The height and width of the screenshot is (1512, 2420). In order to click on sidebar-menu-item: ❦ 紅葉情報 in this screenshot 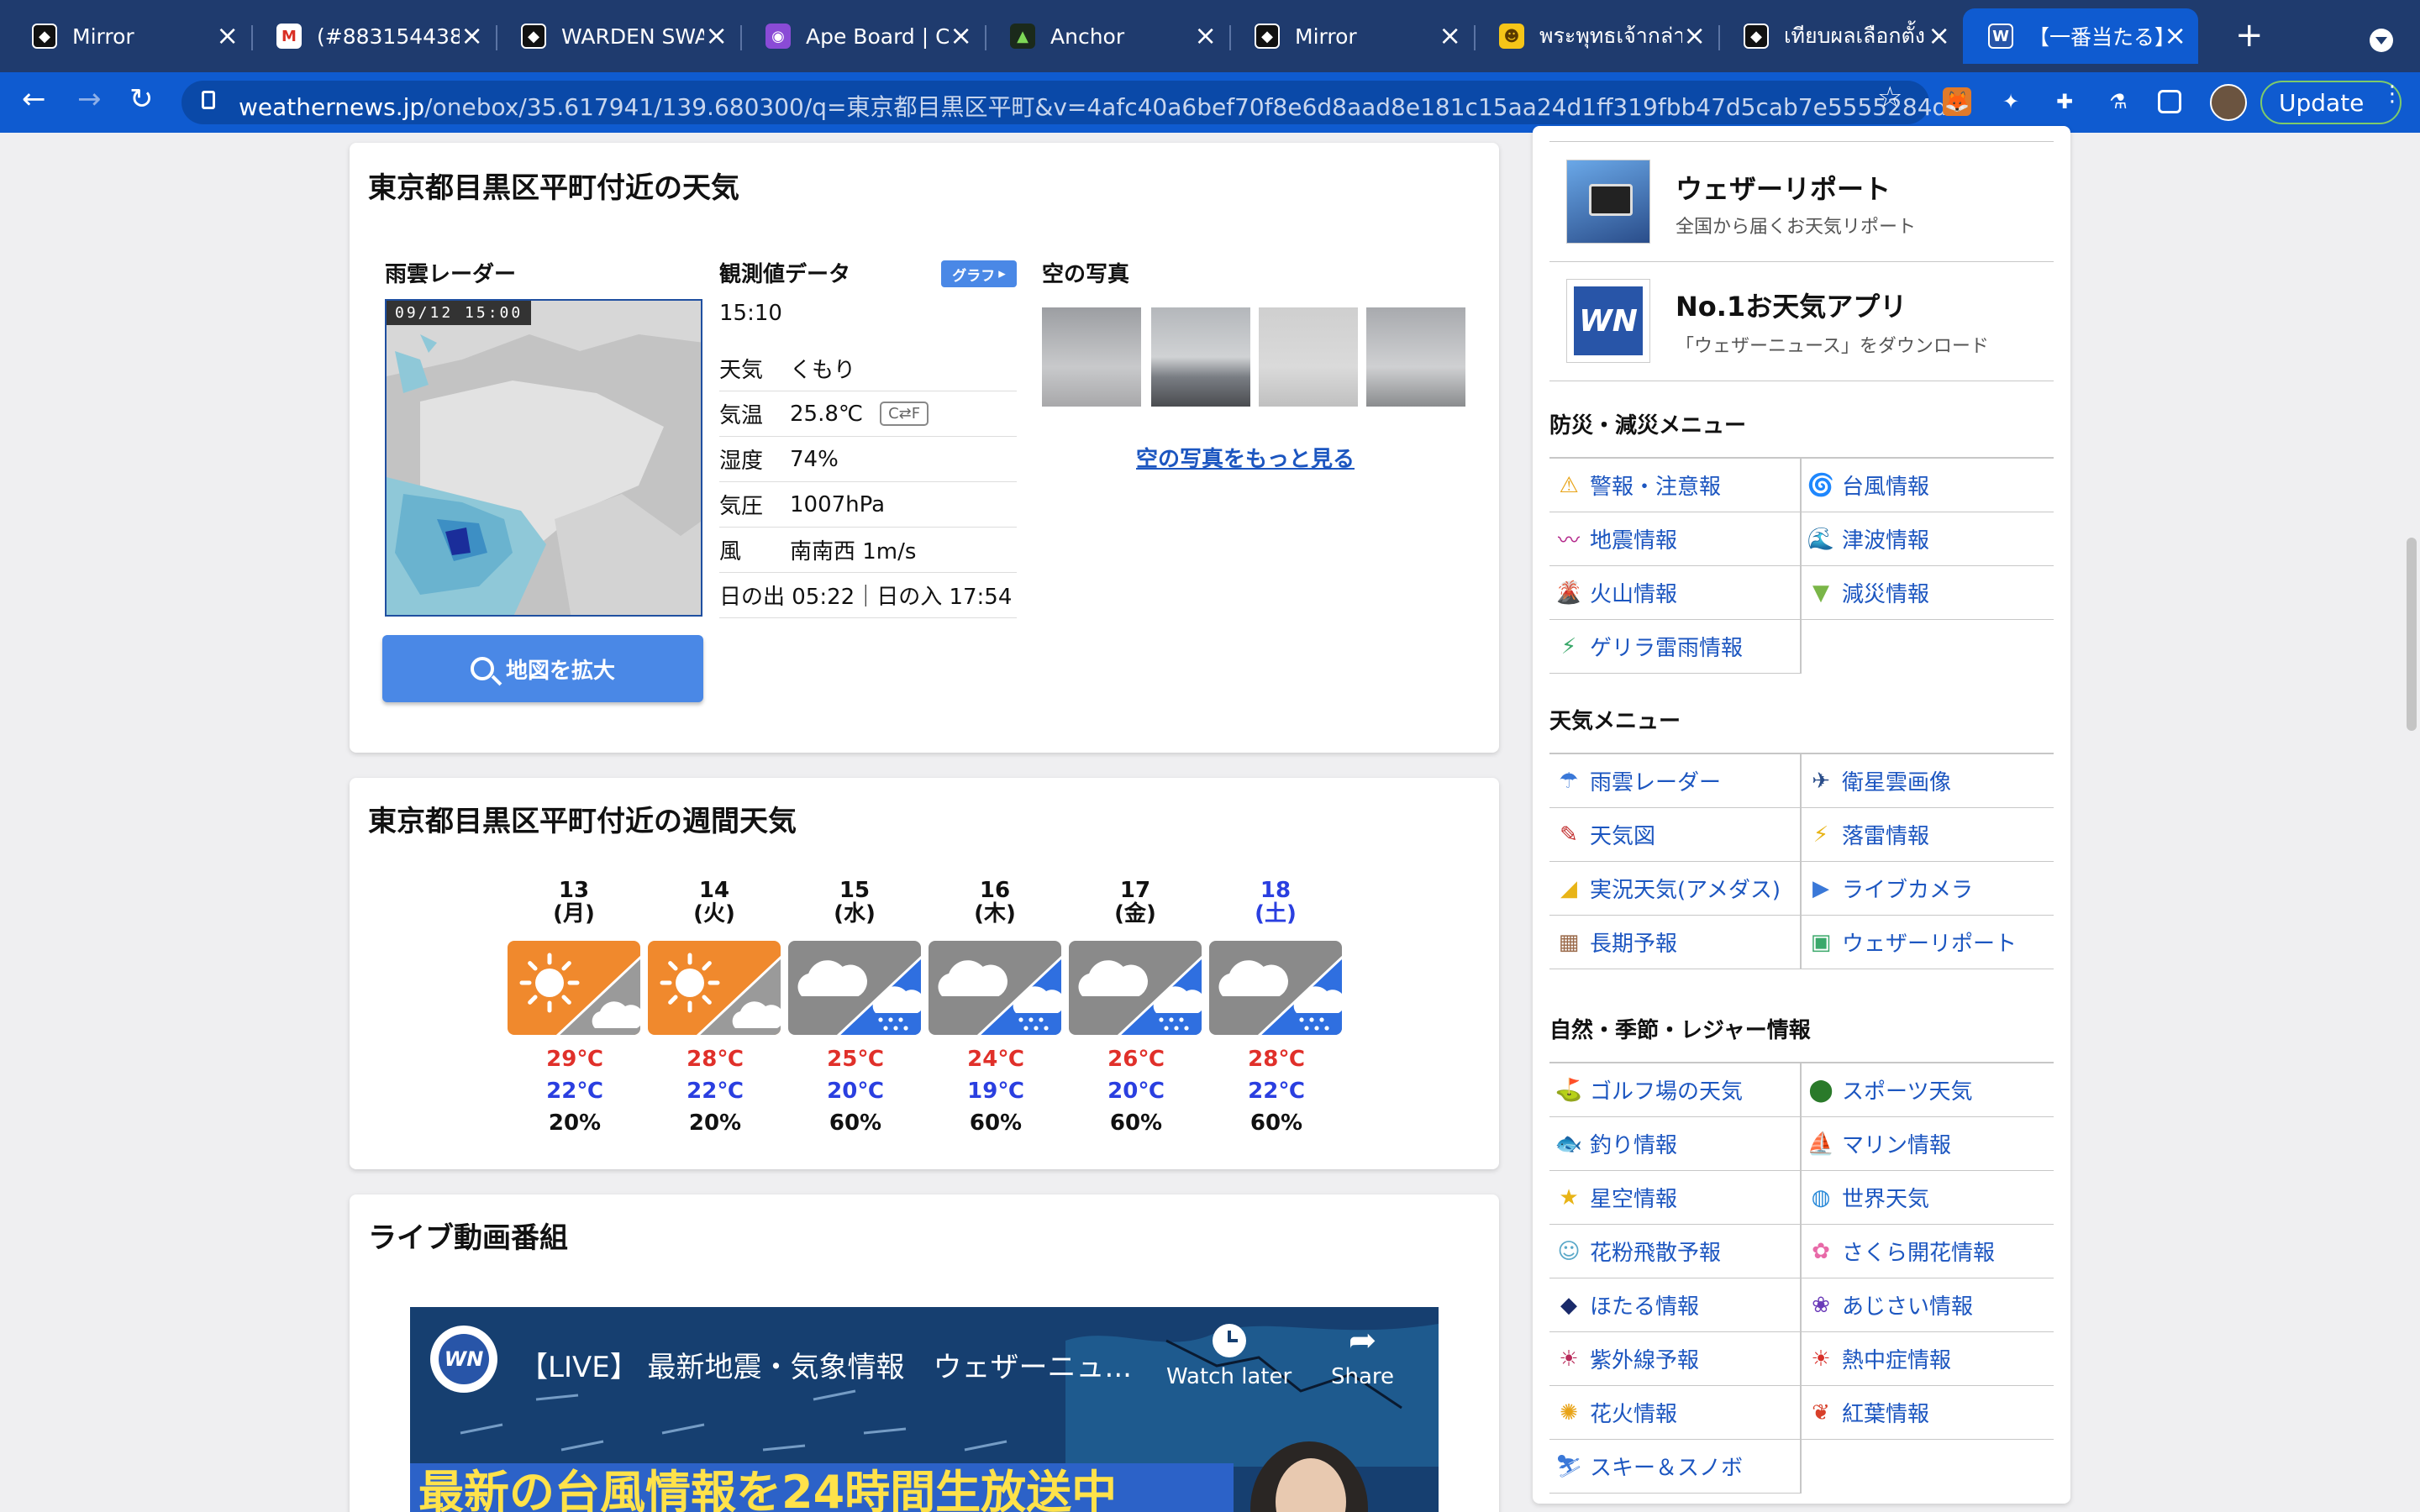, I will do `click(1928, 1413)`.